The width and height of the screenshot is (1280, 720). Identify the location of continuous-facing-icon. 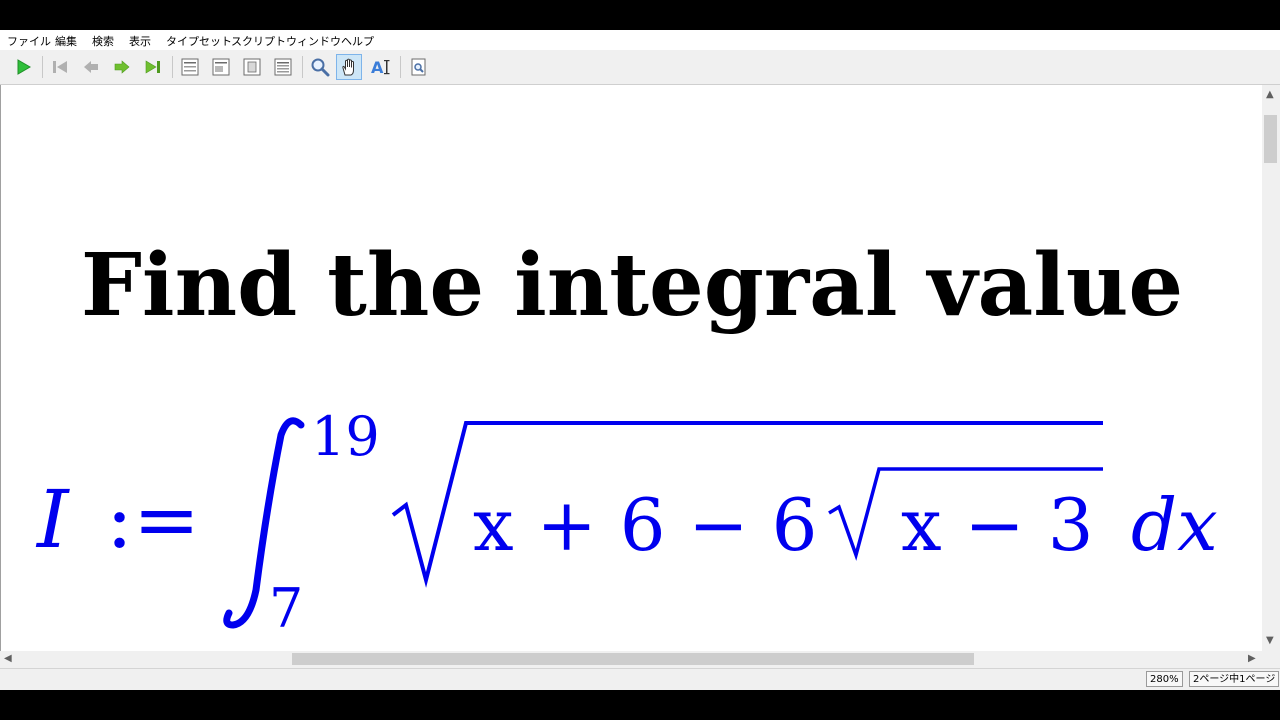
(283, 67).